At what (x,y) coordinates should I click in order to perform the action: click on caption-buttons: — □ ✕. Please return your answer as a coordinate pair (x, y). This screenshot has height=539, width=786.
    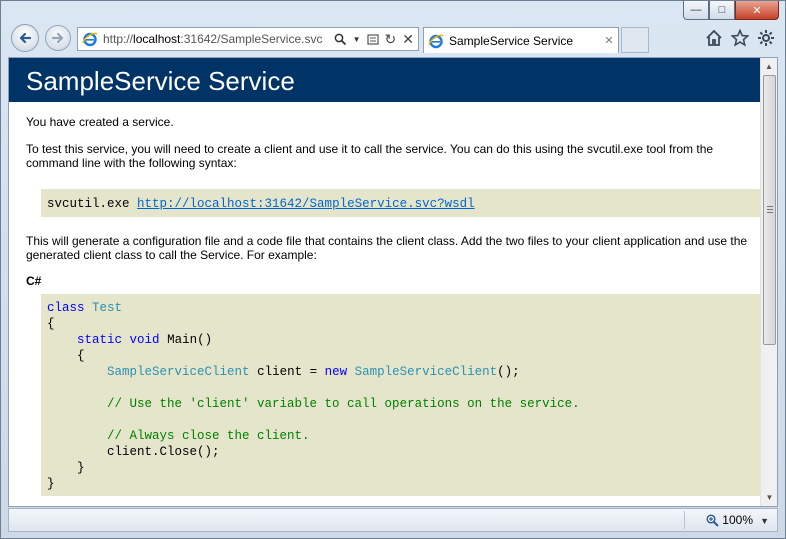
    Looking at the image, I should click on (731, 10).